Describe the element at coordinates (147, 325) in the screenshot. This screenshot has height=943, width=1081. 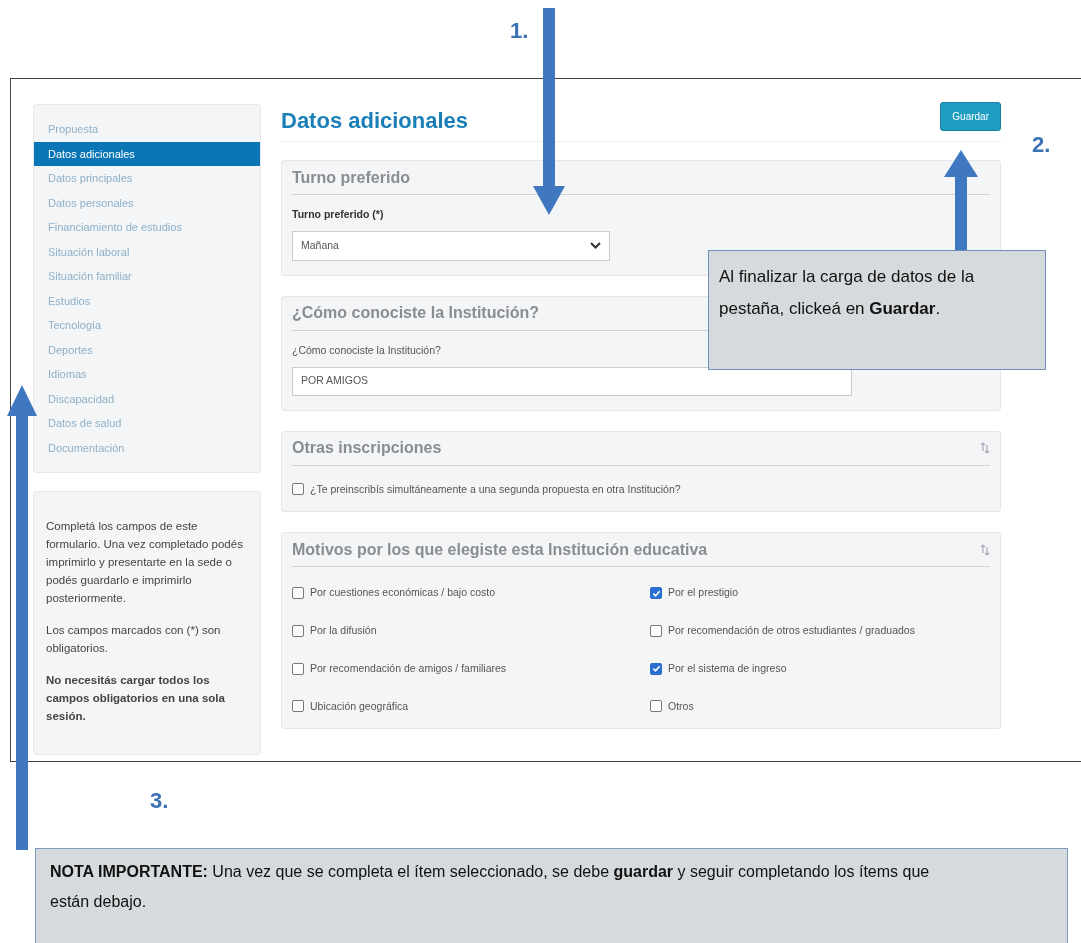
I see `sidebar-item: Tecnología` at that location.